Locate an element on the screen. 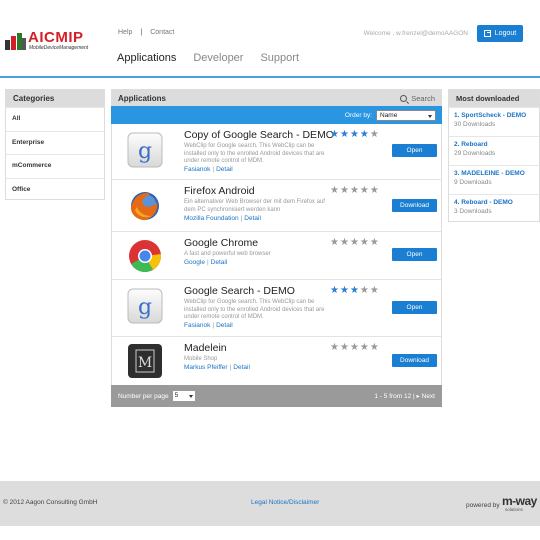  chrome-icon is located at coordinates (145, 256).